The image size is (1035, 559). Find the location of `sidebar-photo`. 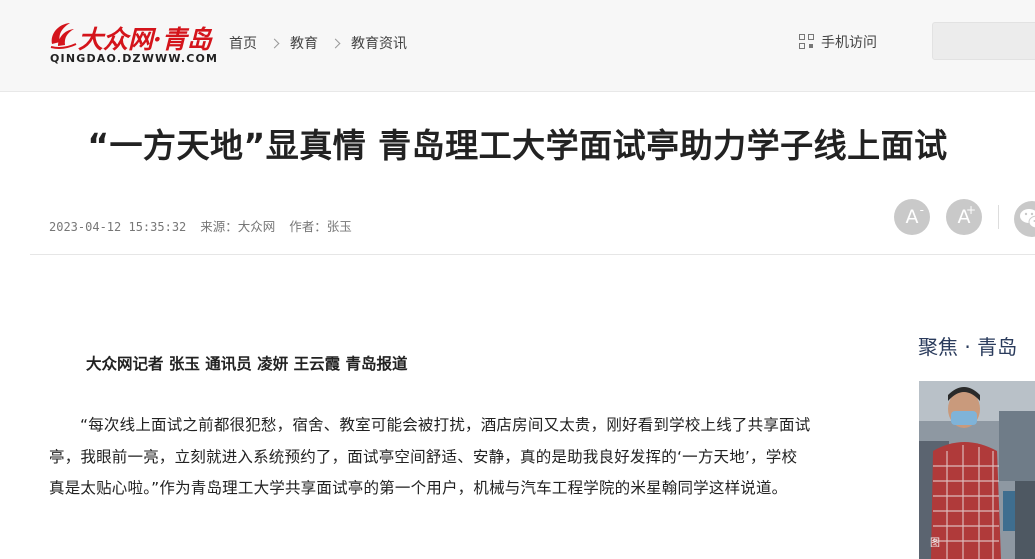

sidebar-photo is located at coordinates (977, 470).